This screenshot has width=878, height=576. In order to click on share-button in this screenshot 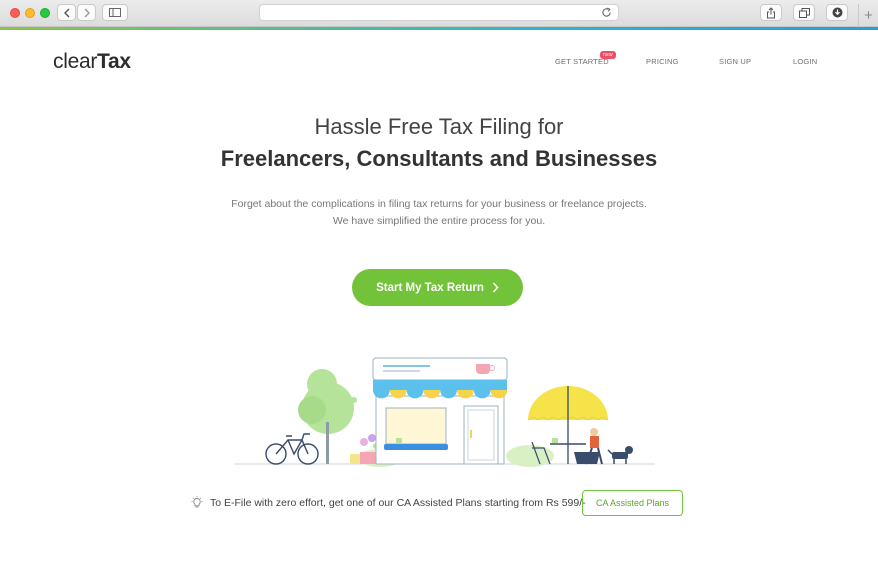, I will do `click(771, 12)`.